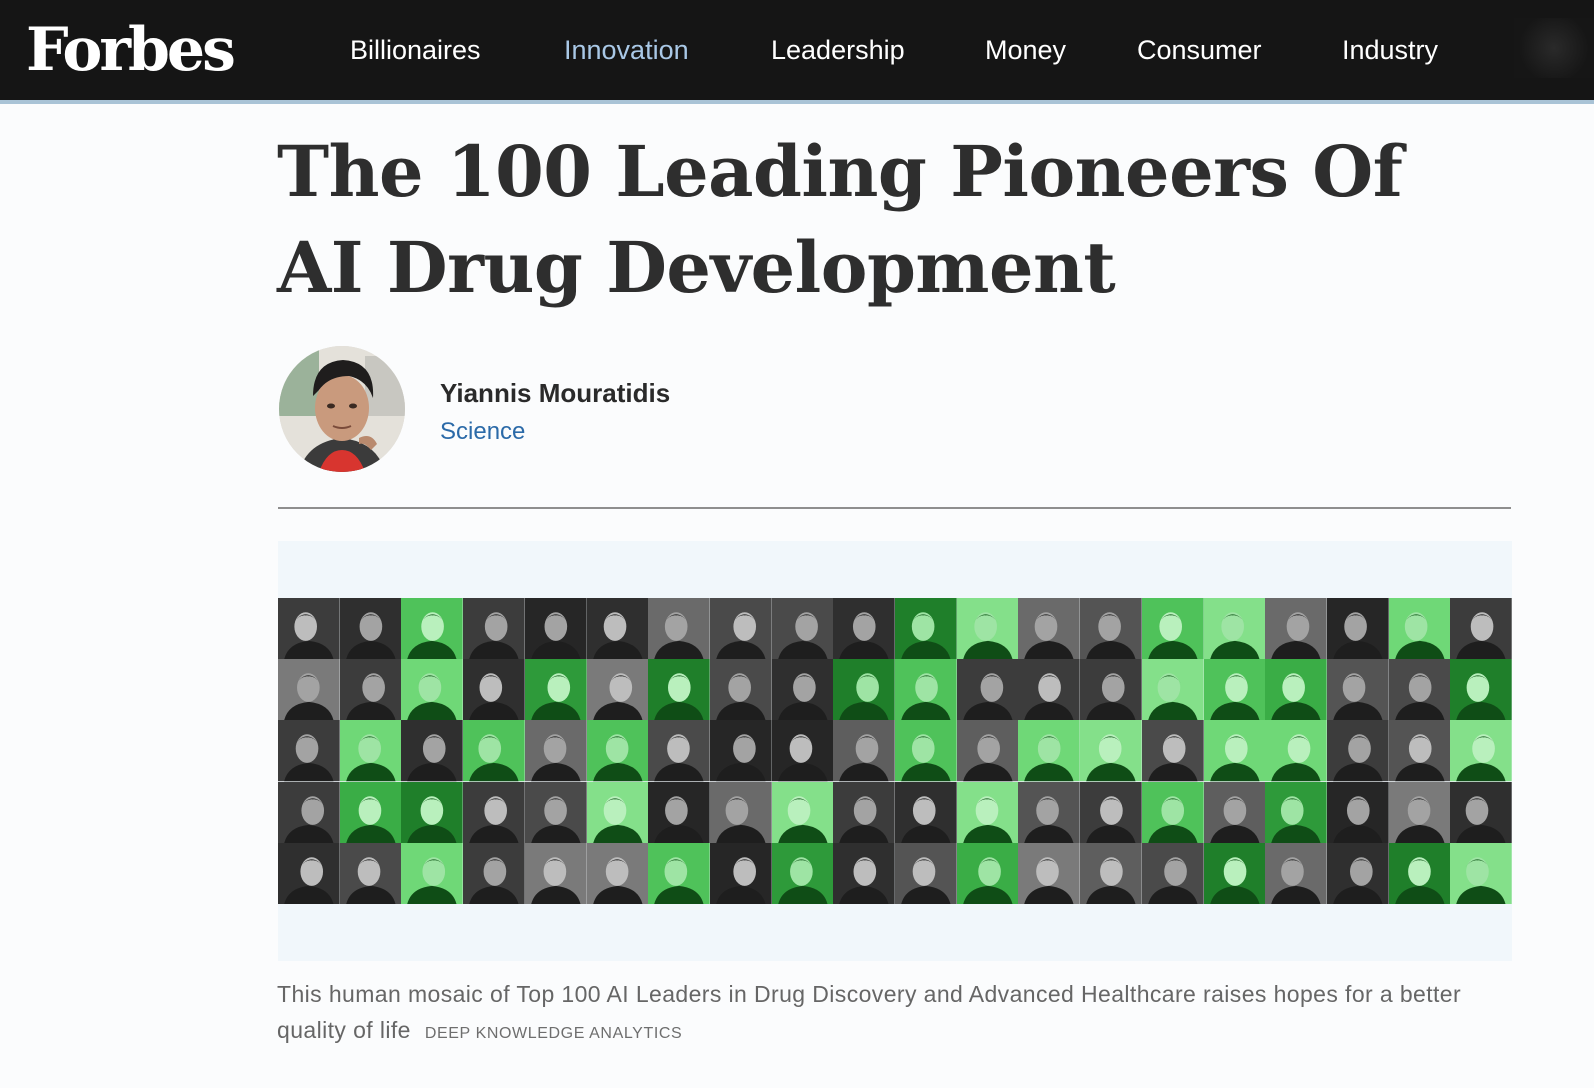  What do you see at coordinates (131, 50) in the screenshot?
I see `forbes-logo: Forbes` at bounding box center [131, 50].